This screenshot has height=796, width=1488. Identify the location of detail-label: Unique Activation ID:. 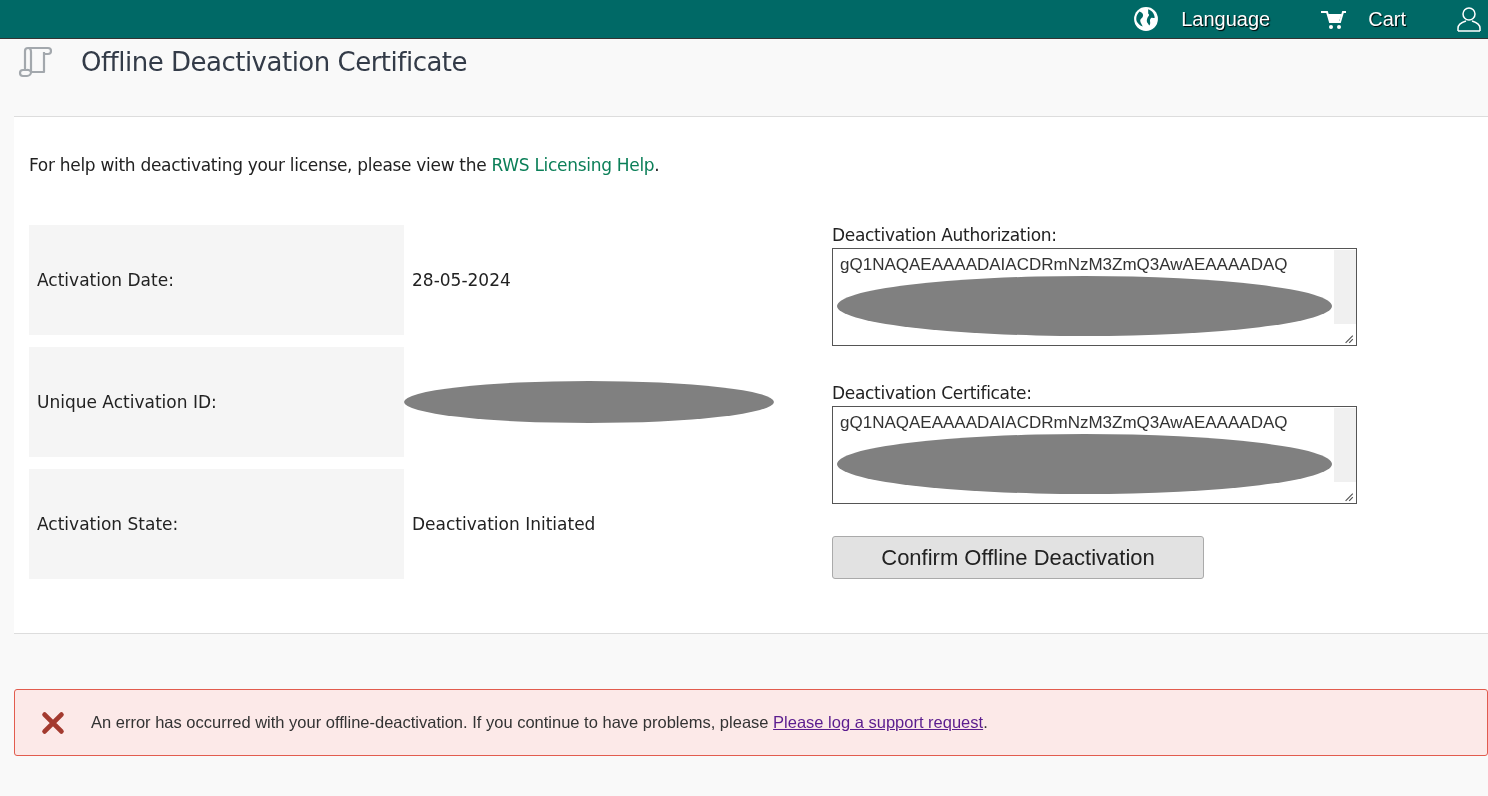
(216, 402).